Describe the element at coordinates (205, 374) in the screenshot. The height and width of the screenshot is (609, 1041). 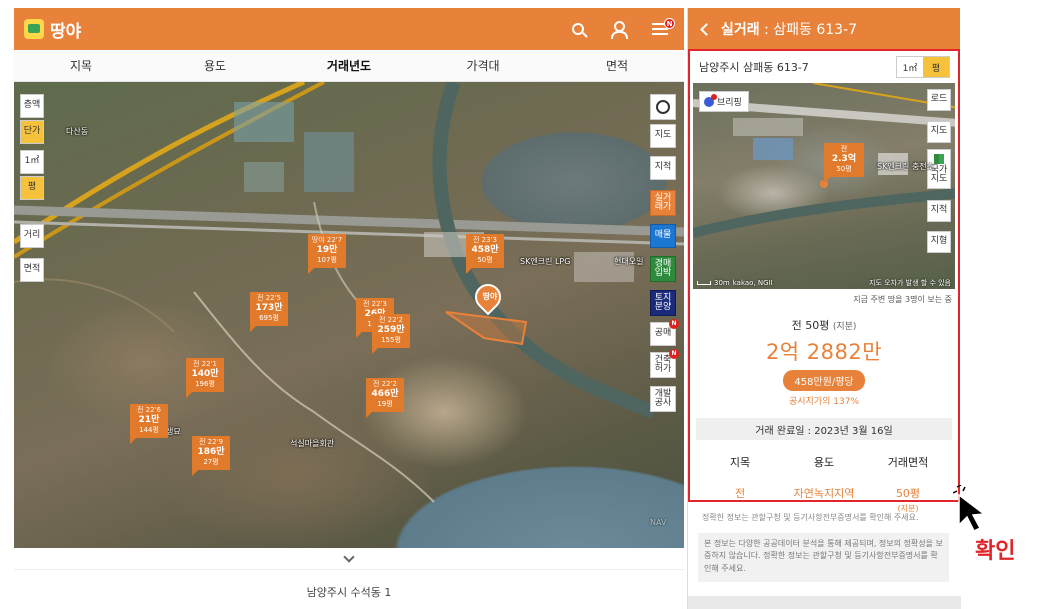
I see `pin-price: 140만` at that location.